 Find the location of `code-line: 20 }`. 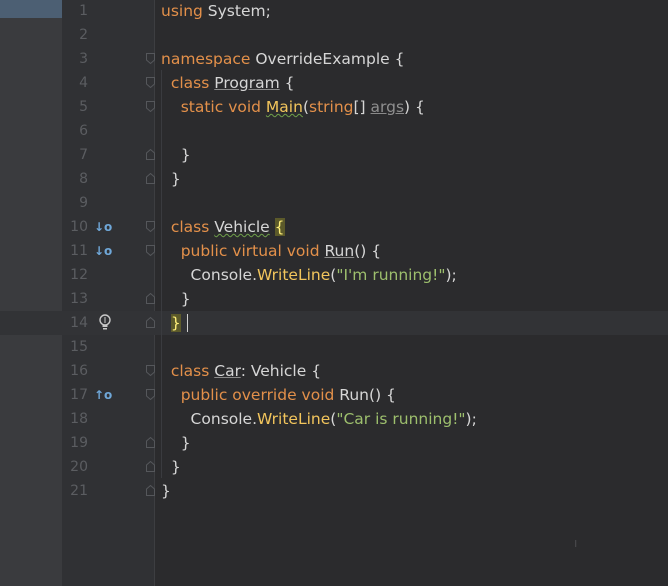

code-line: 20 } is located at coordinates (334, 467).